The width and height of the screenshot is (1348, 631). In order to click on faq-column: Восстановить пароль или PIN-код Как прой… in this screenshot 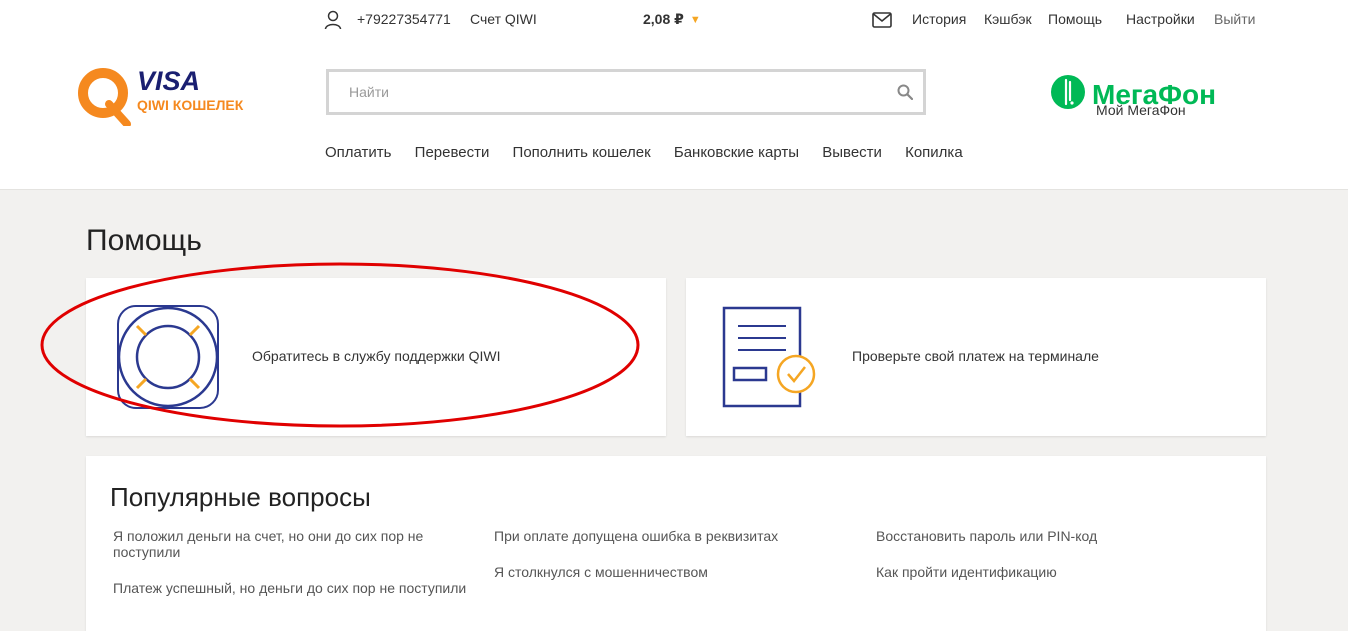, I will do `click(1061, 564)`.